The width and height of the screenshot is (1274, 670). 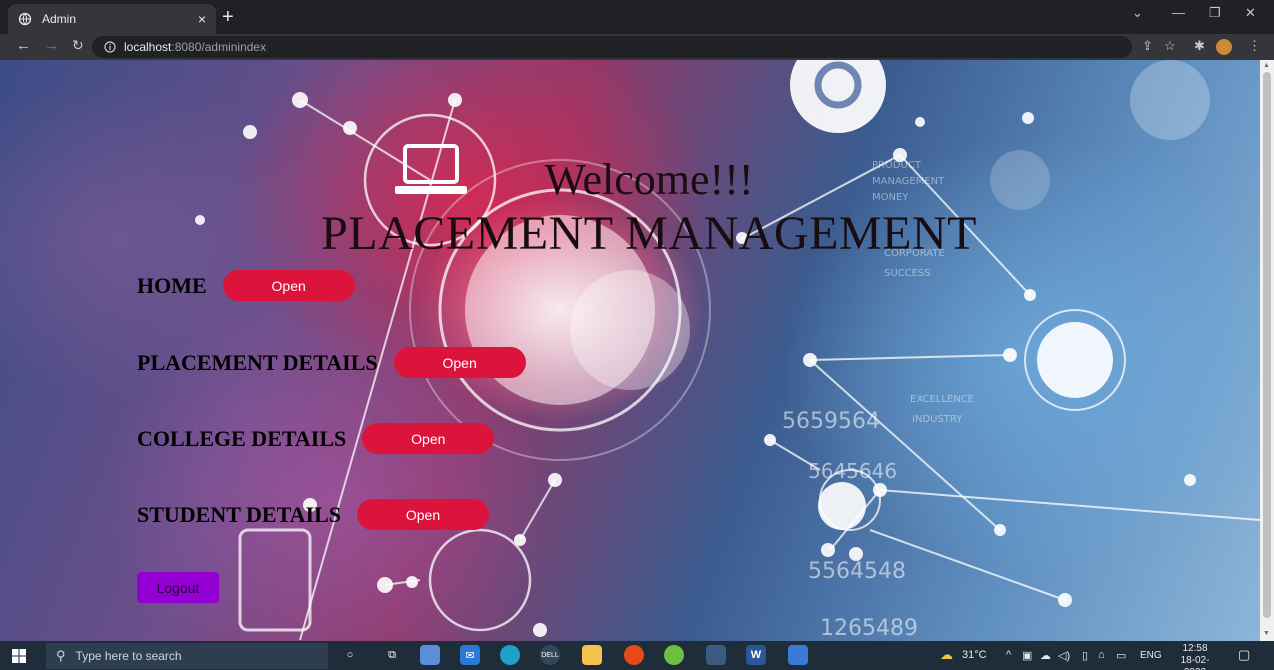 I want to click on bg-number-2: 5645646, so click(x=852, y=471).